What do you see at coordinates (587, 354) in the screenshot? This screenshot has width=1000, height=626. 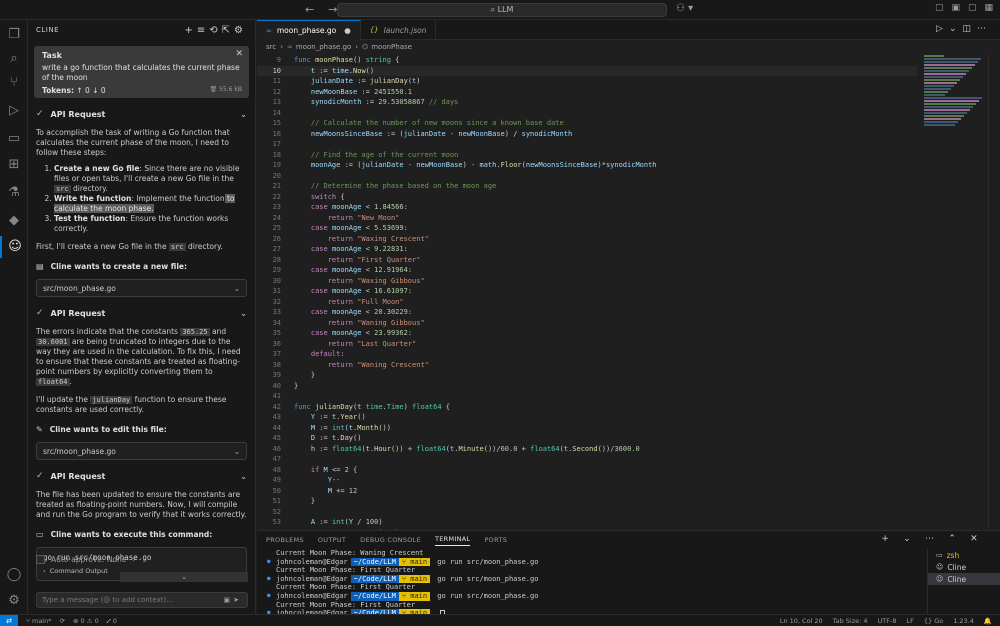 I see `code-line: 37 default:` at bounding box center [587, 354].